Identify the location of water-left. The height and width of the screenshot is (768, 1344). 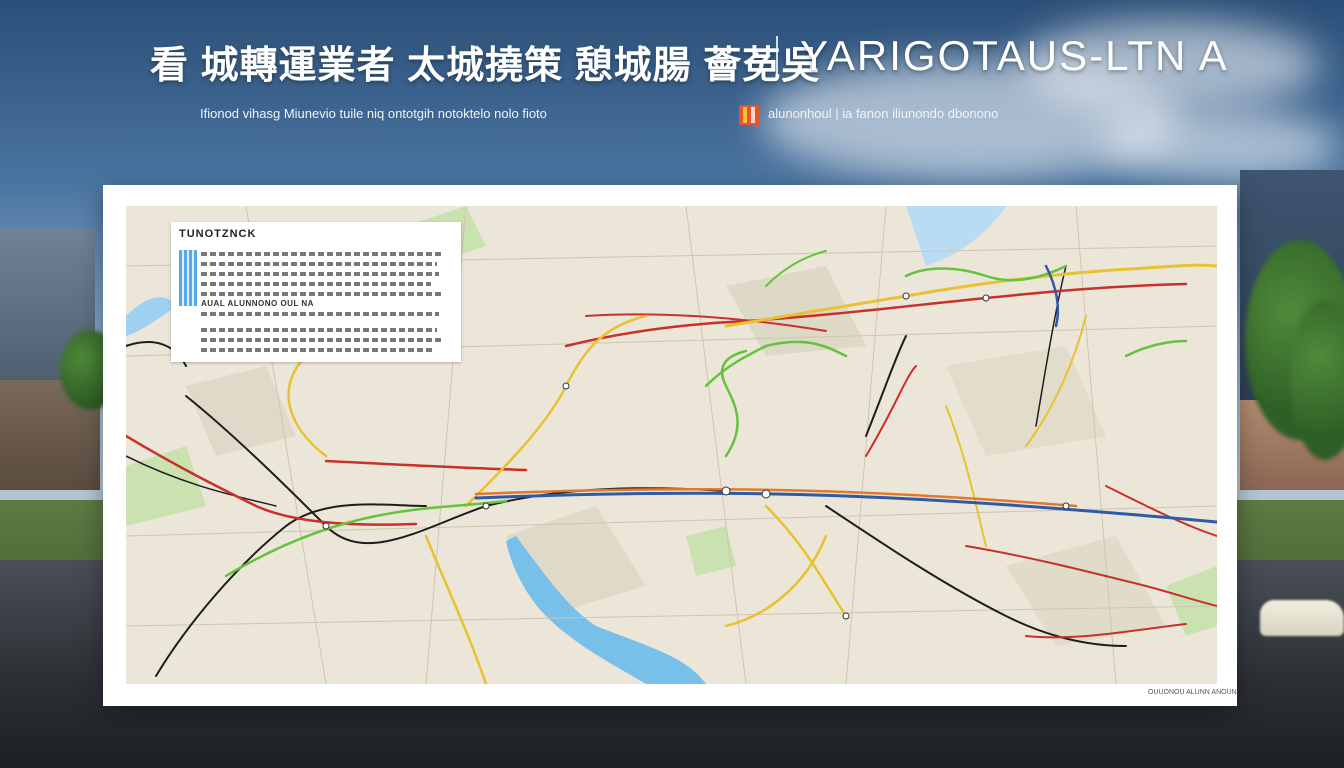
(151, 316).